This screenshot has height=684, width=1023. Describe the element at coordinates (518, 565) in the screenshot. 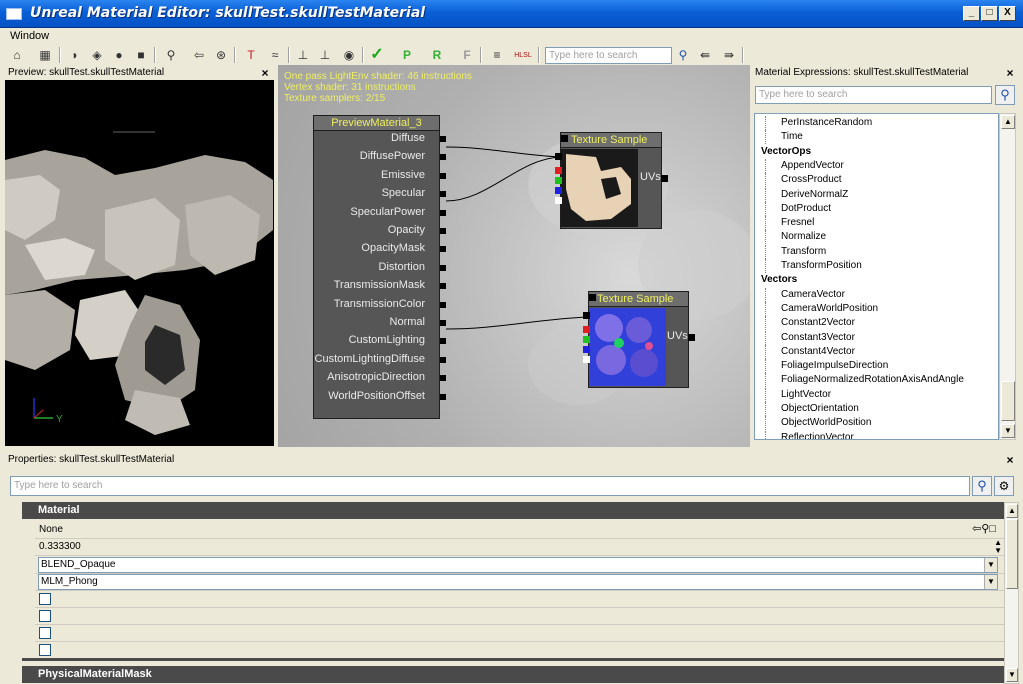

I see `blend-mode-dropdown: BLEND_Opaque ▼` at that location.